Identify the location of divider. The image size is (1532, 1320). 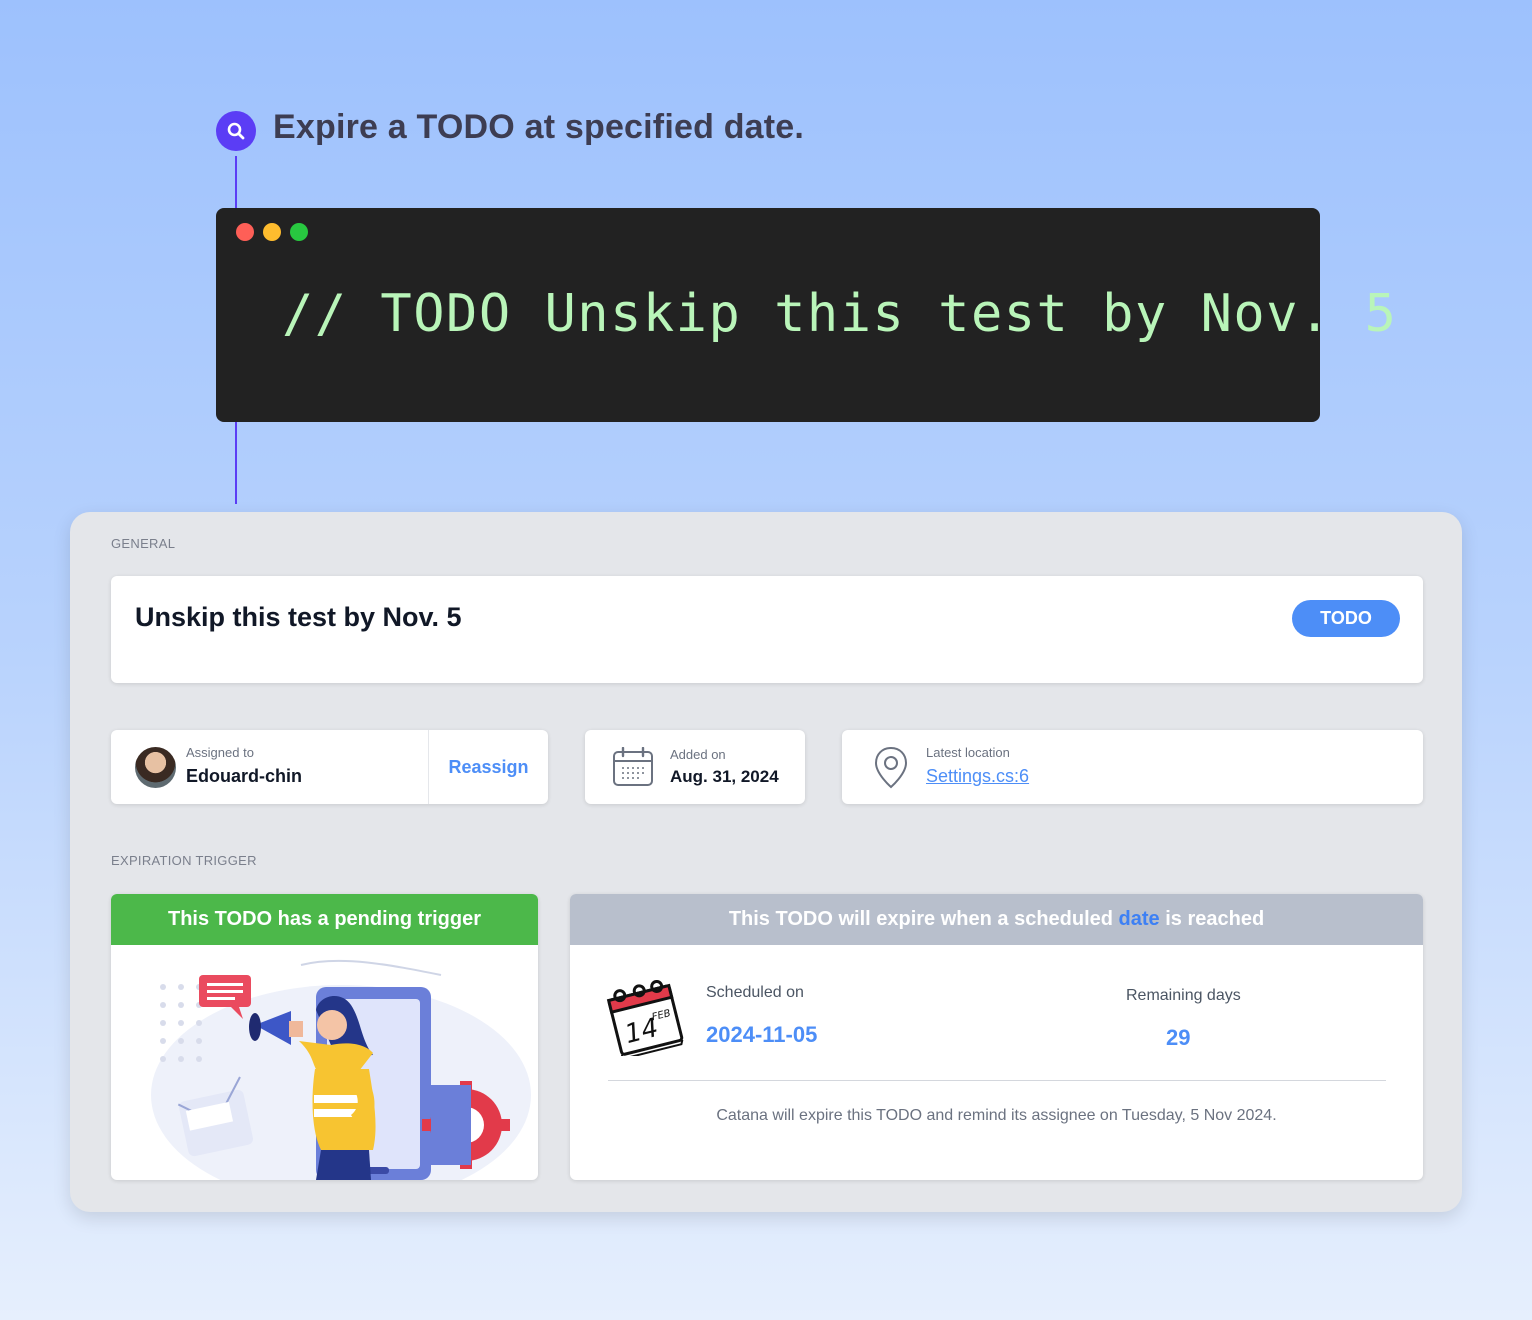
(997, 1080).